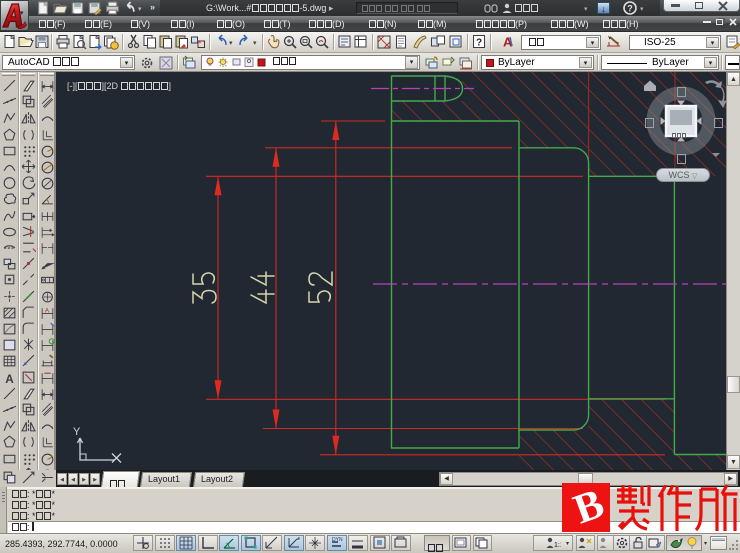 Image resolution: width=740 pixels, height=553 pixels. What do you see at coordinates (557, 545) in the screenshot?
I see `svg-text: 1:1` at bounding box center [557, 545].